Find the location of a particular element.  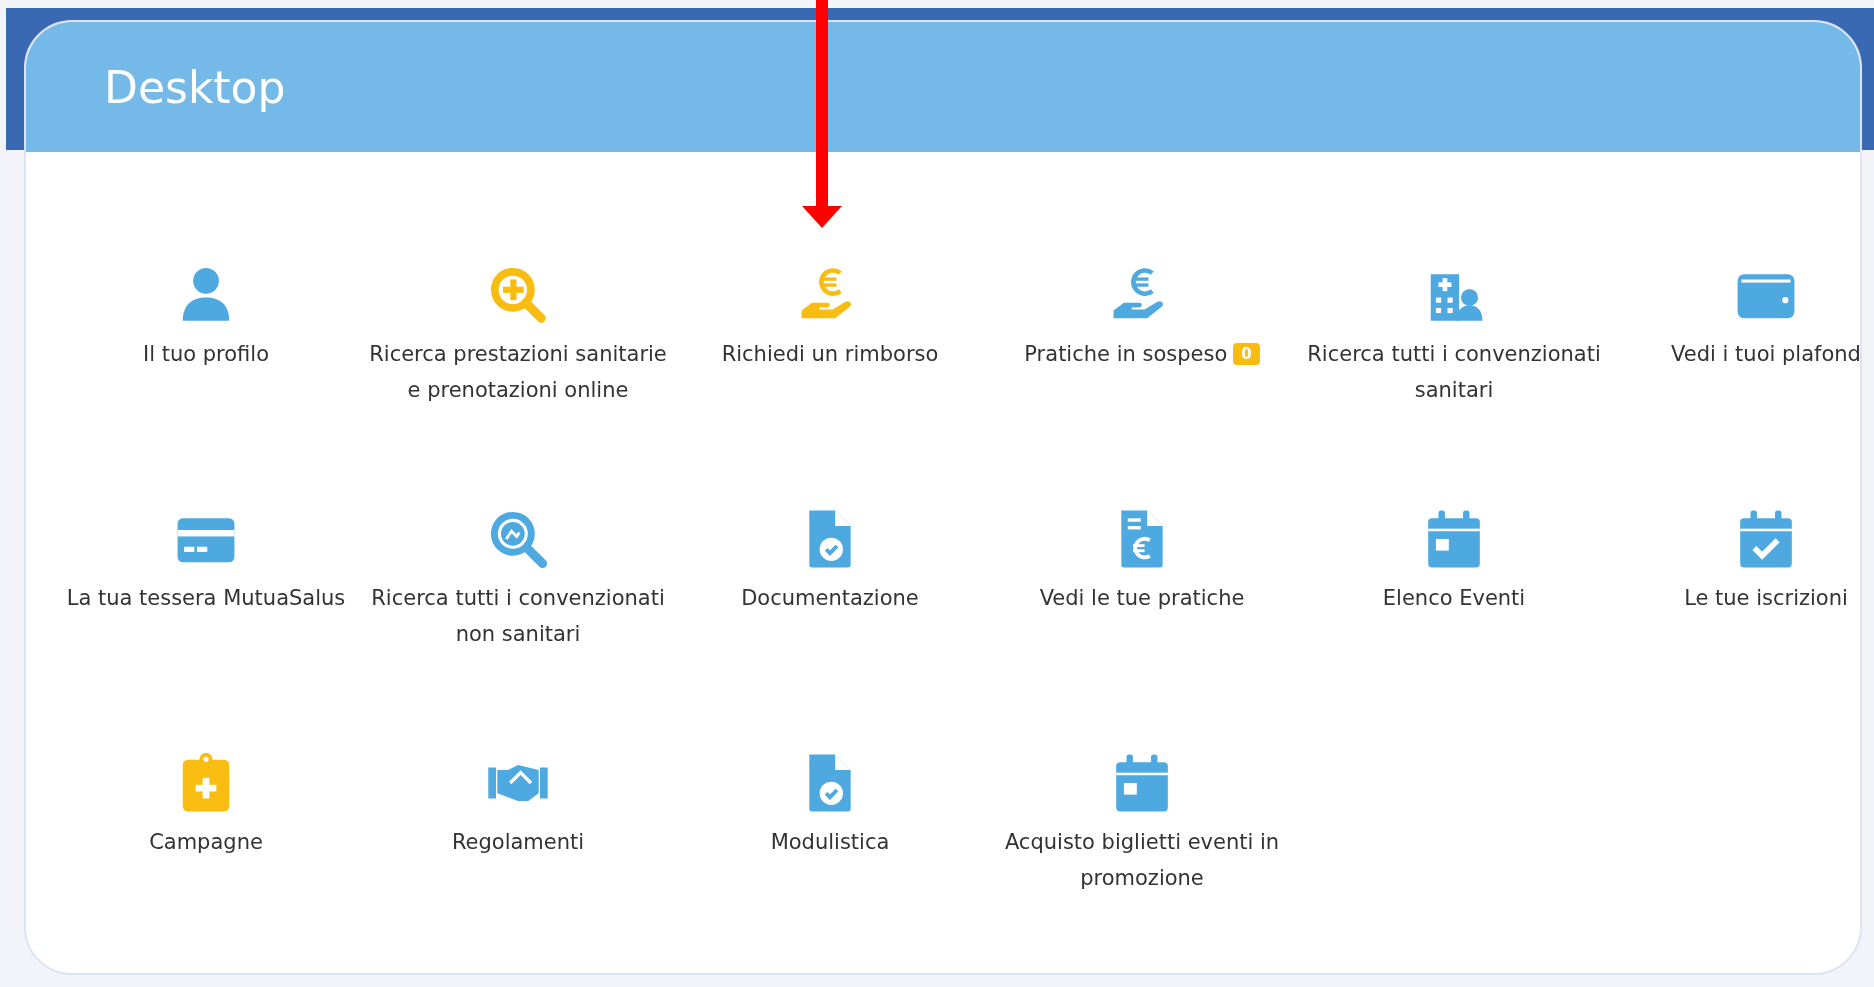

tile-label: Ricerca tutti i convenzionati sanitari is located at coordinates (1454, 372).